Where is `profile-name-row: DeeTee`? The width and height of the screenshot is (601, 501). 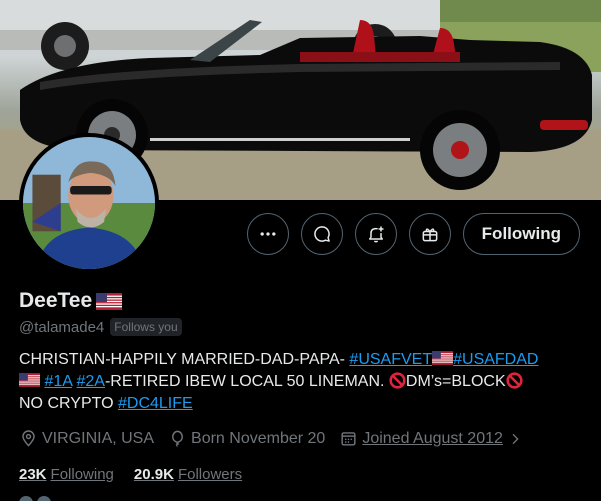 profile-name-row: DeeTee is located at coordinates (71, 301).